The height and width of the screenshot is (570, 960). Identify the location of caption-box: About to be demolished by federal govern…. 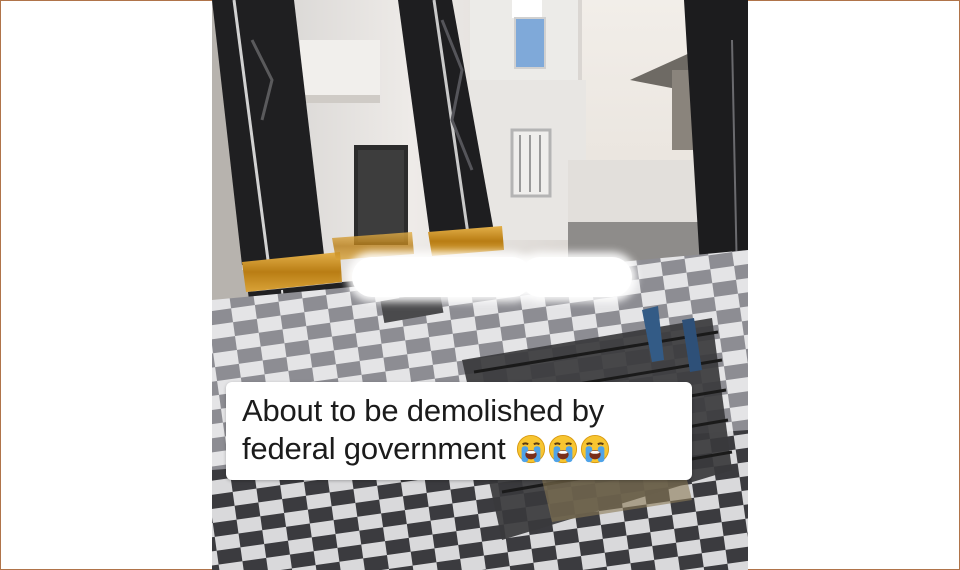
(459, 431).